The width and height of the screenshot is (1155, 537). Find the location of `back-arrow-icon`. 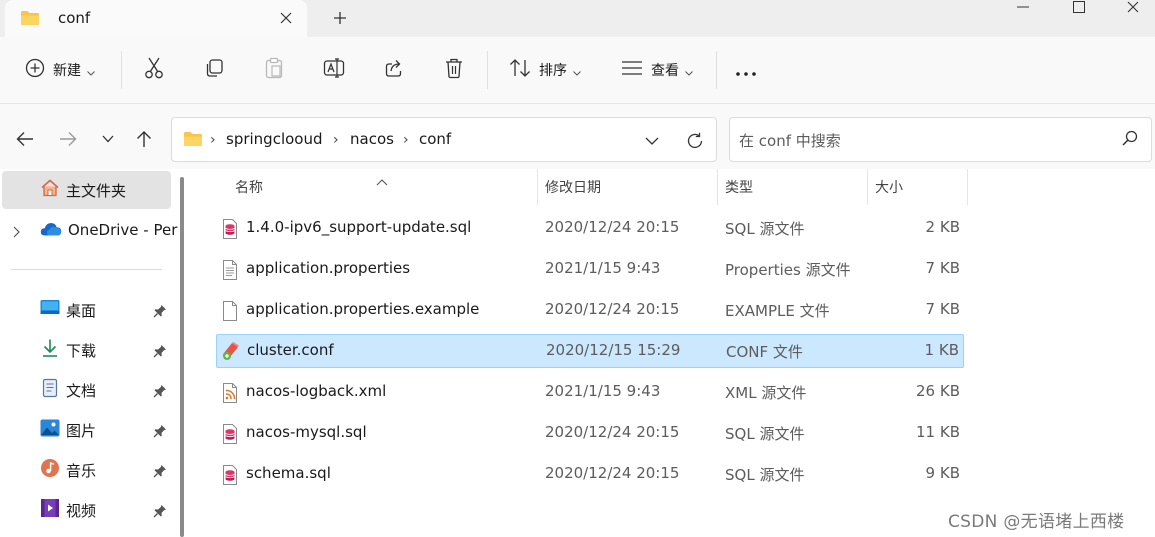

back-arrow-icon is located at coordinates (25, 139).